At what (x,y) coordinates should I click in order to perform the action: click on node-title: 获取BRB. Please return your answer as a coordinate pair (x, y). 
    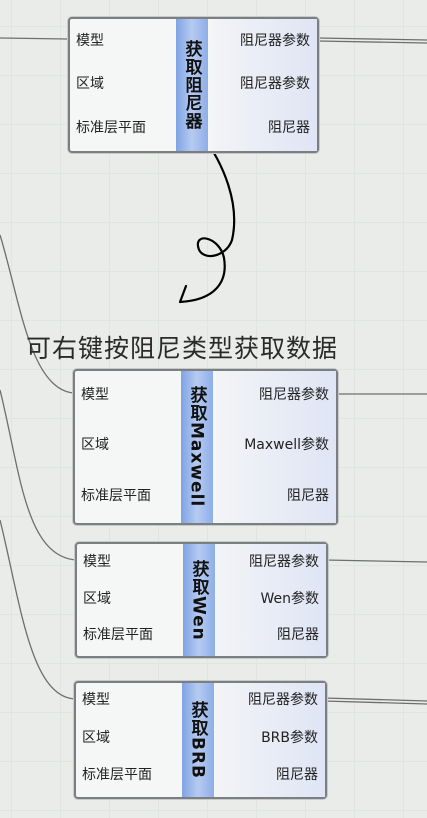
    Looking at the image, I should click on (198, 740).